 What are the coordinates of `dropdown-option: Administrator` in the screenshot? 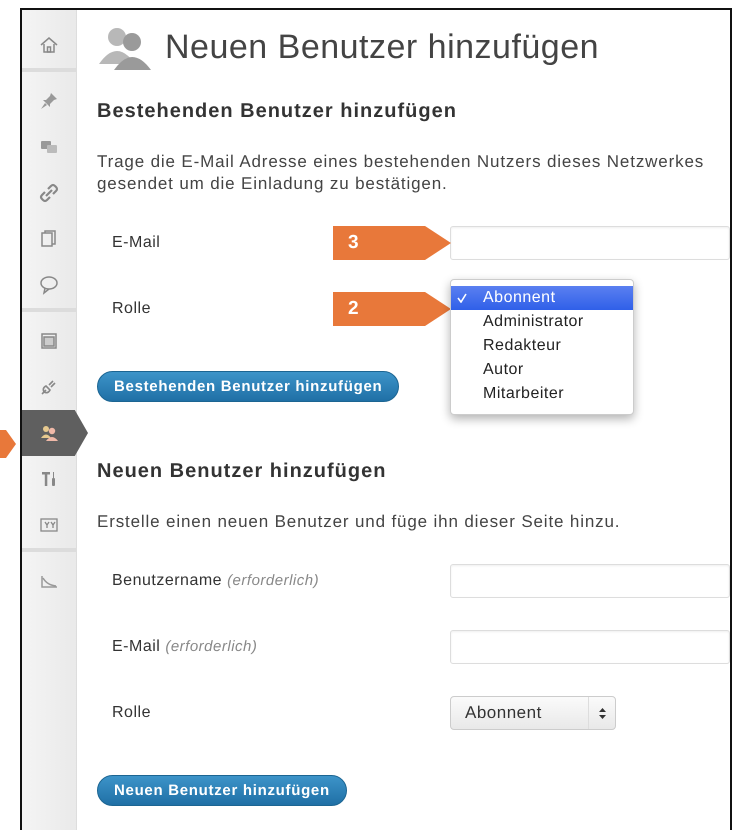 It's located at (542, 322).